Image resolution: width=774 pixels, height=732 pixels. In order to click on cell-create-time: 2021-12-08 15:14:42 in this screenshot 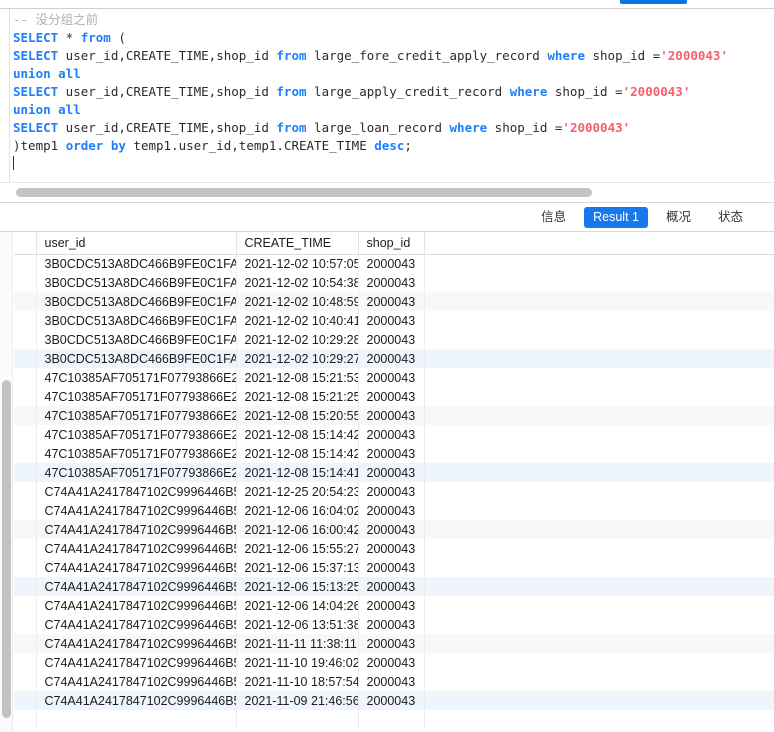, I will do `click(297, 434)`.